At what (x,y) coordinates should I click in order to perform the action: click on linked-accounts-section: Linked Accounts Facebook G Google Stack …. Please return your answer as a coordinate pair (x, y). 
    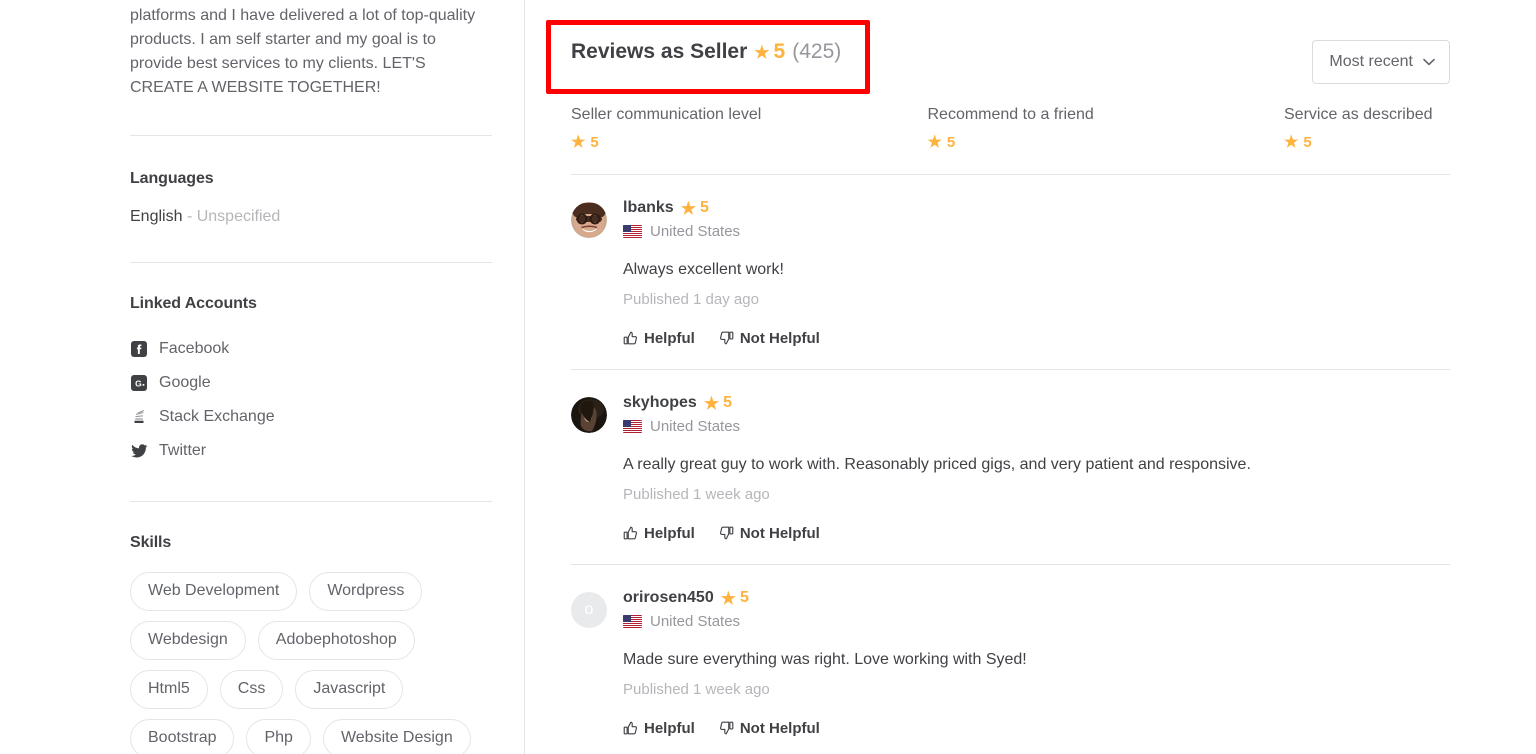
    Looking at the image, I should click on (314, 365).